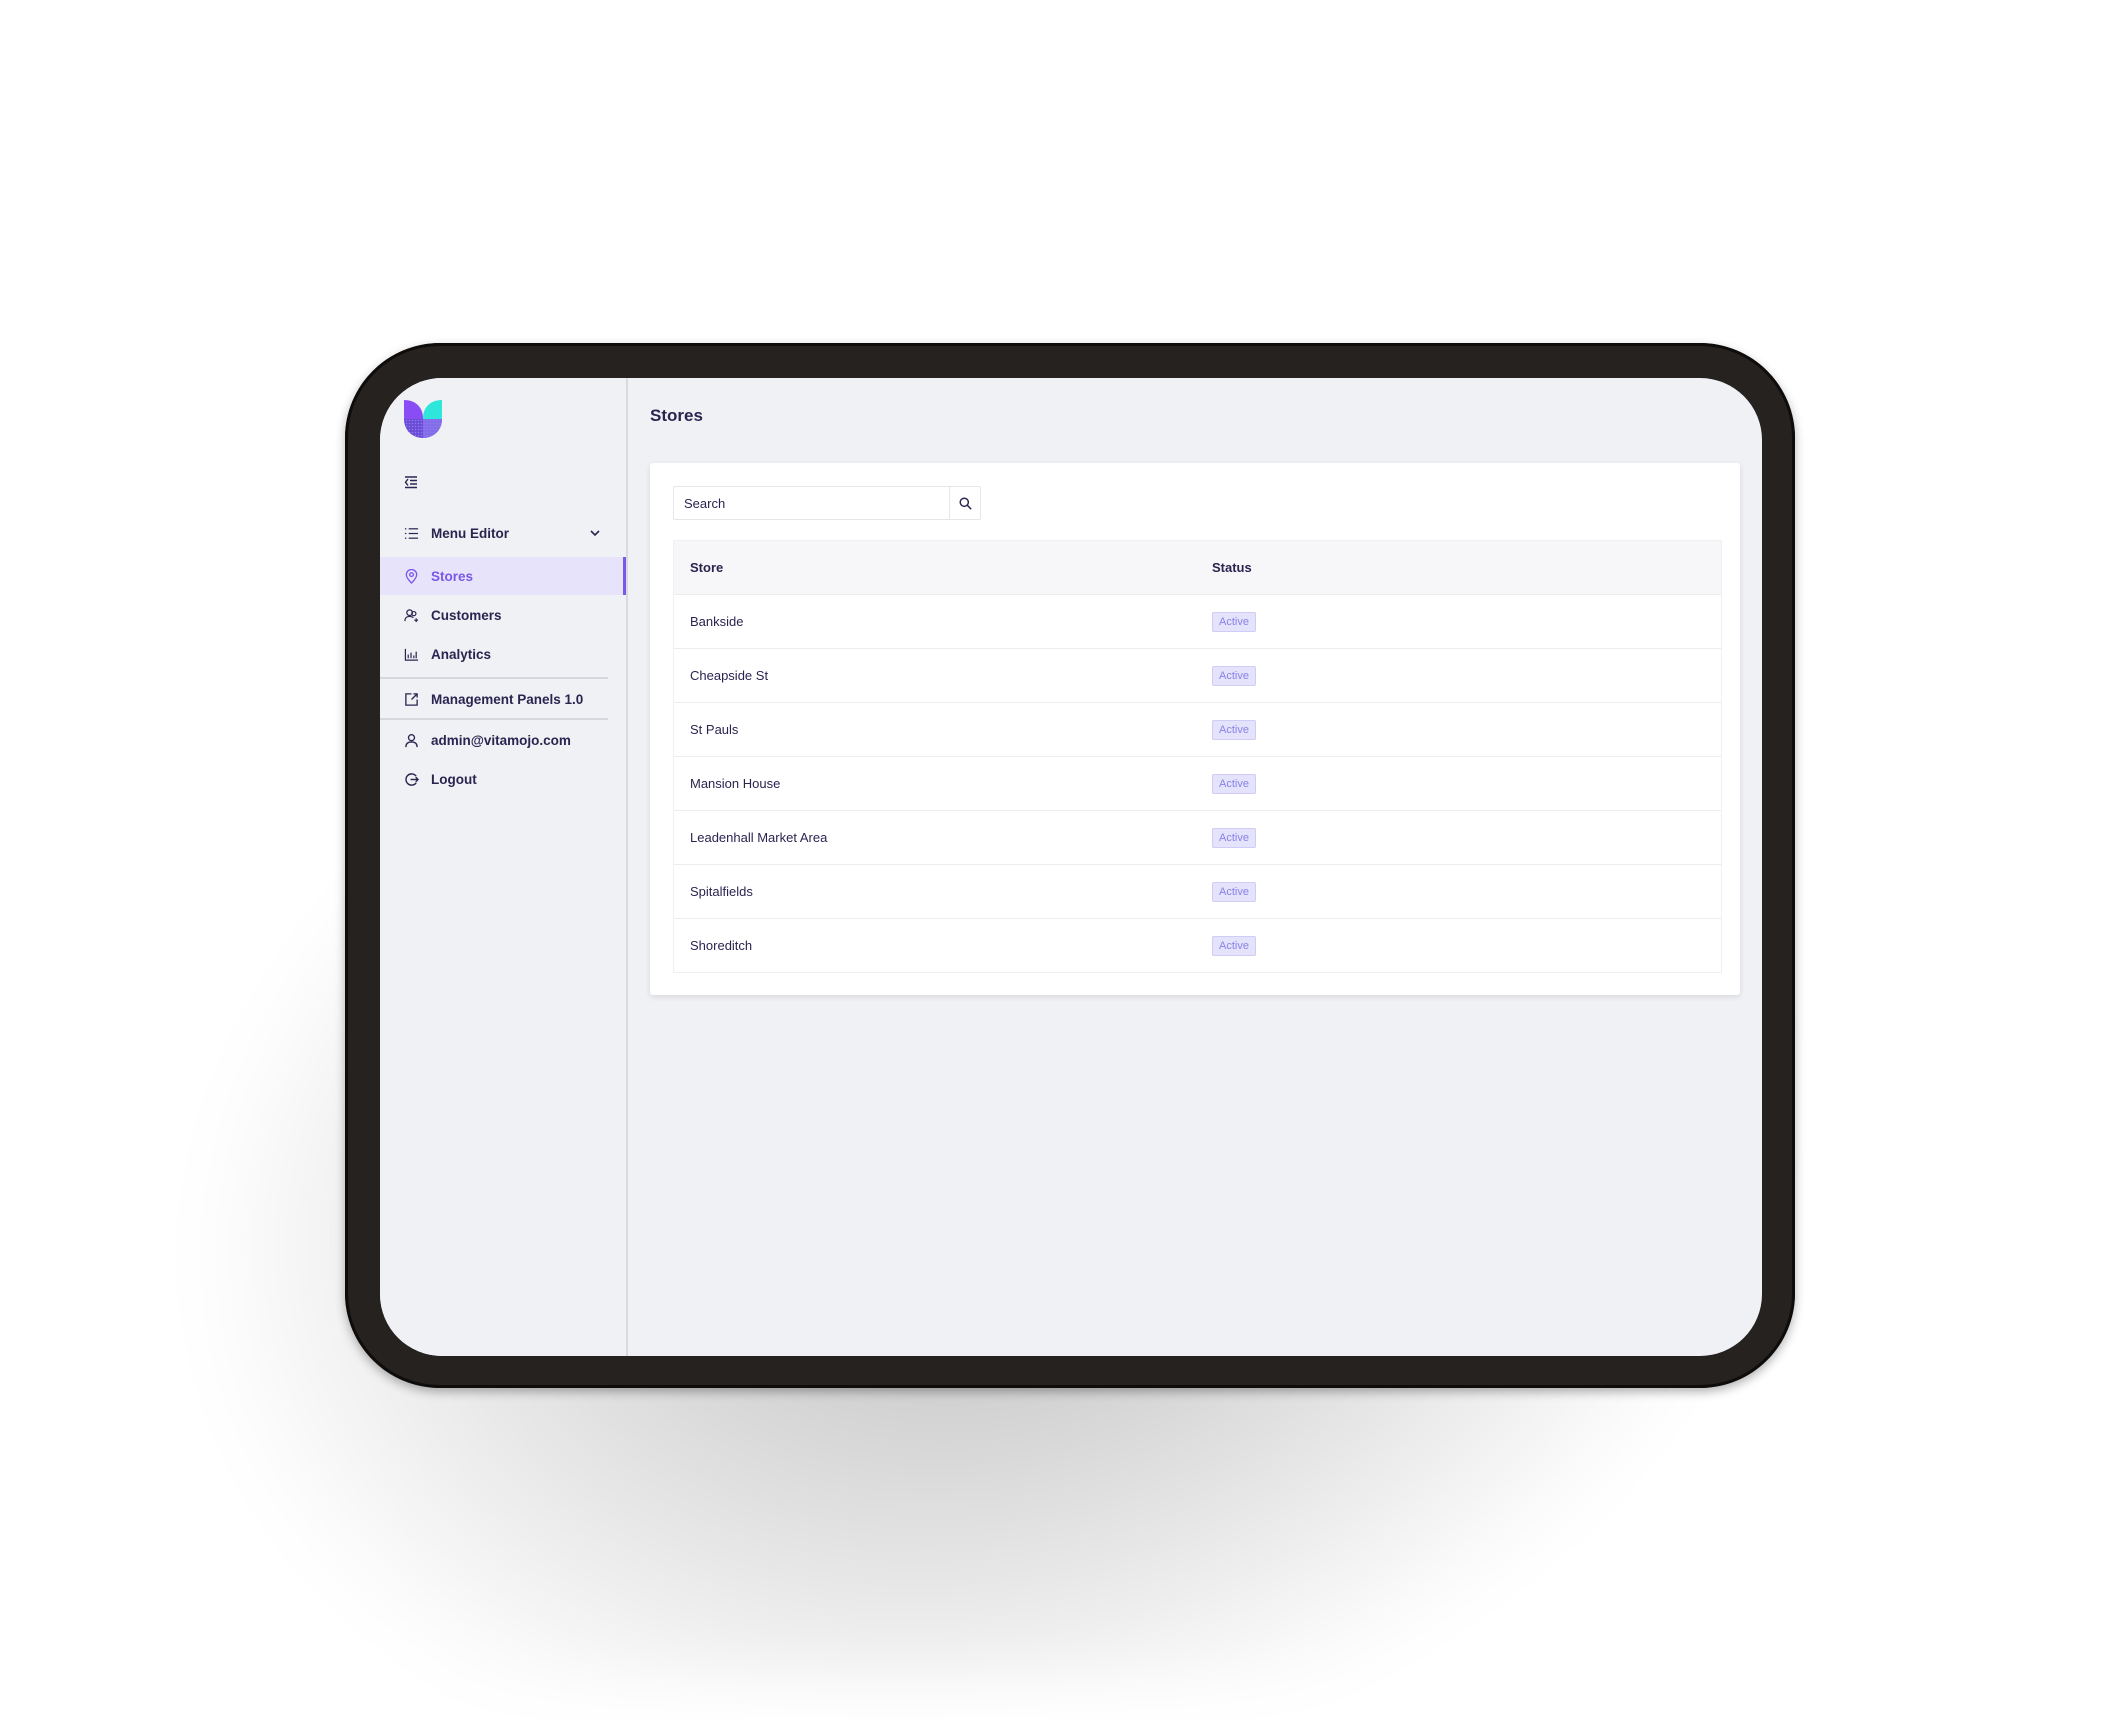 The height and width of the screenshot is (1720, 2124). Describe the element at coordinates (943, 621) in the screenshot. I see `store-name: Bankside` at that location.